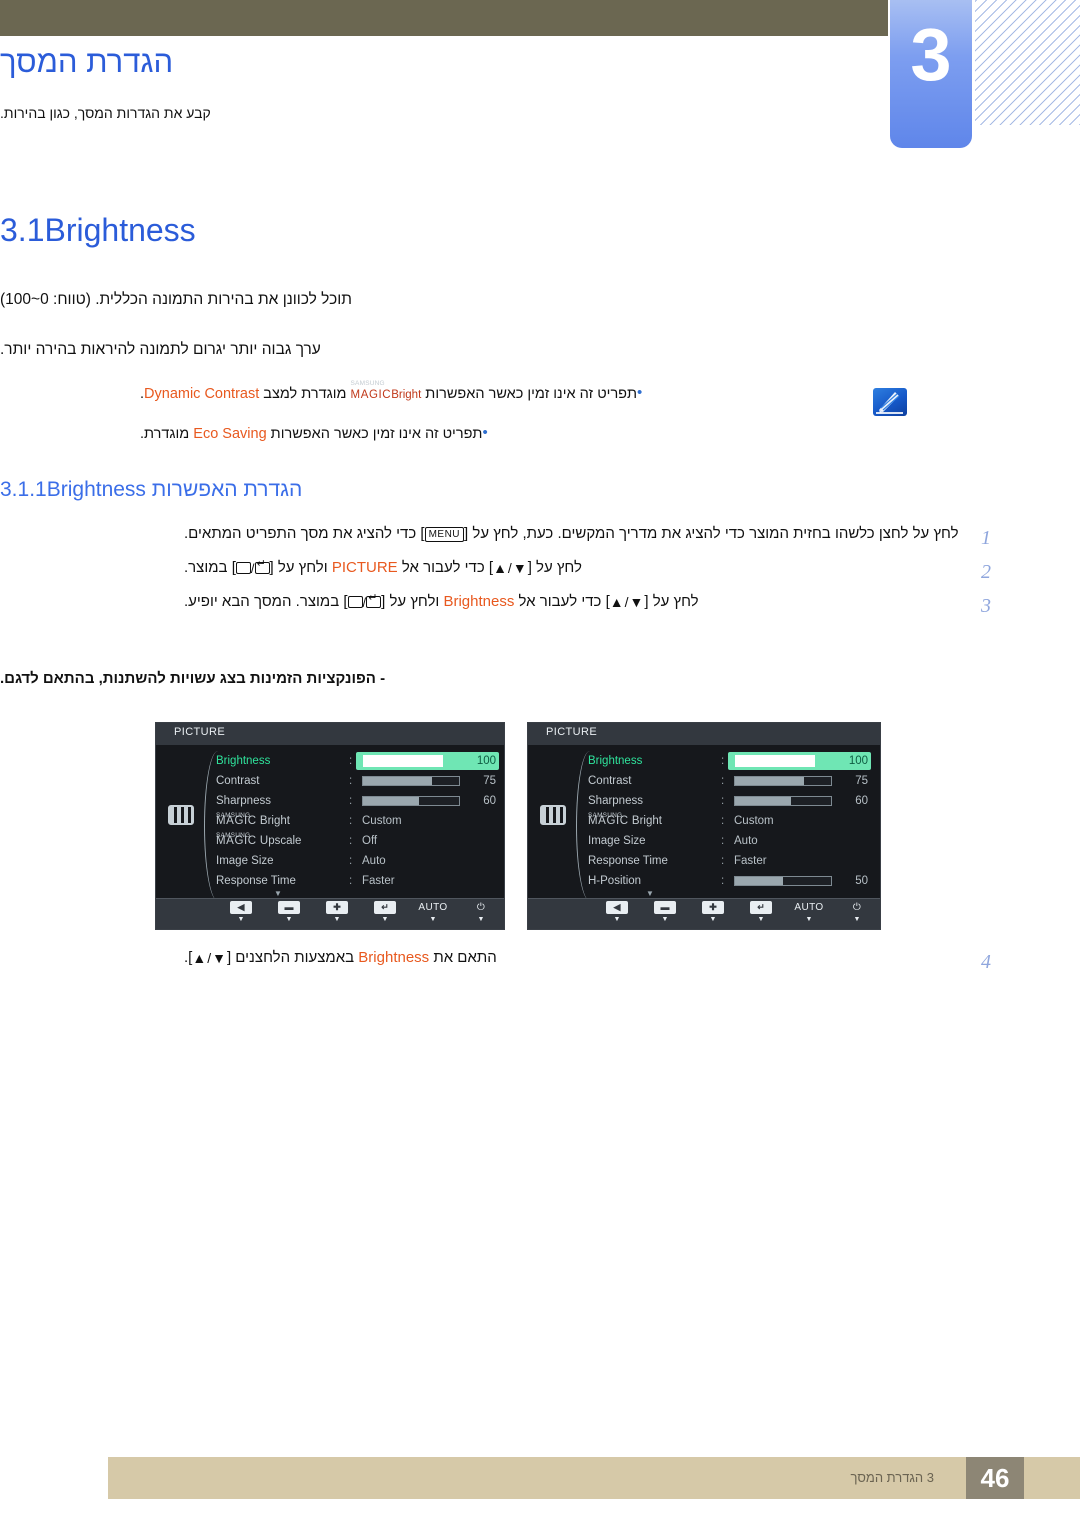 The width and height of the screenshot is (1080, 1527). I want to click on section-number: 3.1, so click(22, 230).